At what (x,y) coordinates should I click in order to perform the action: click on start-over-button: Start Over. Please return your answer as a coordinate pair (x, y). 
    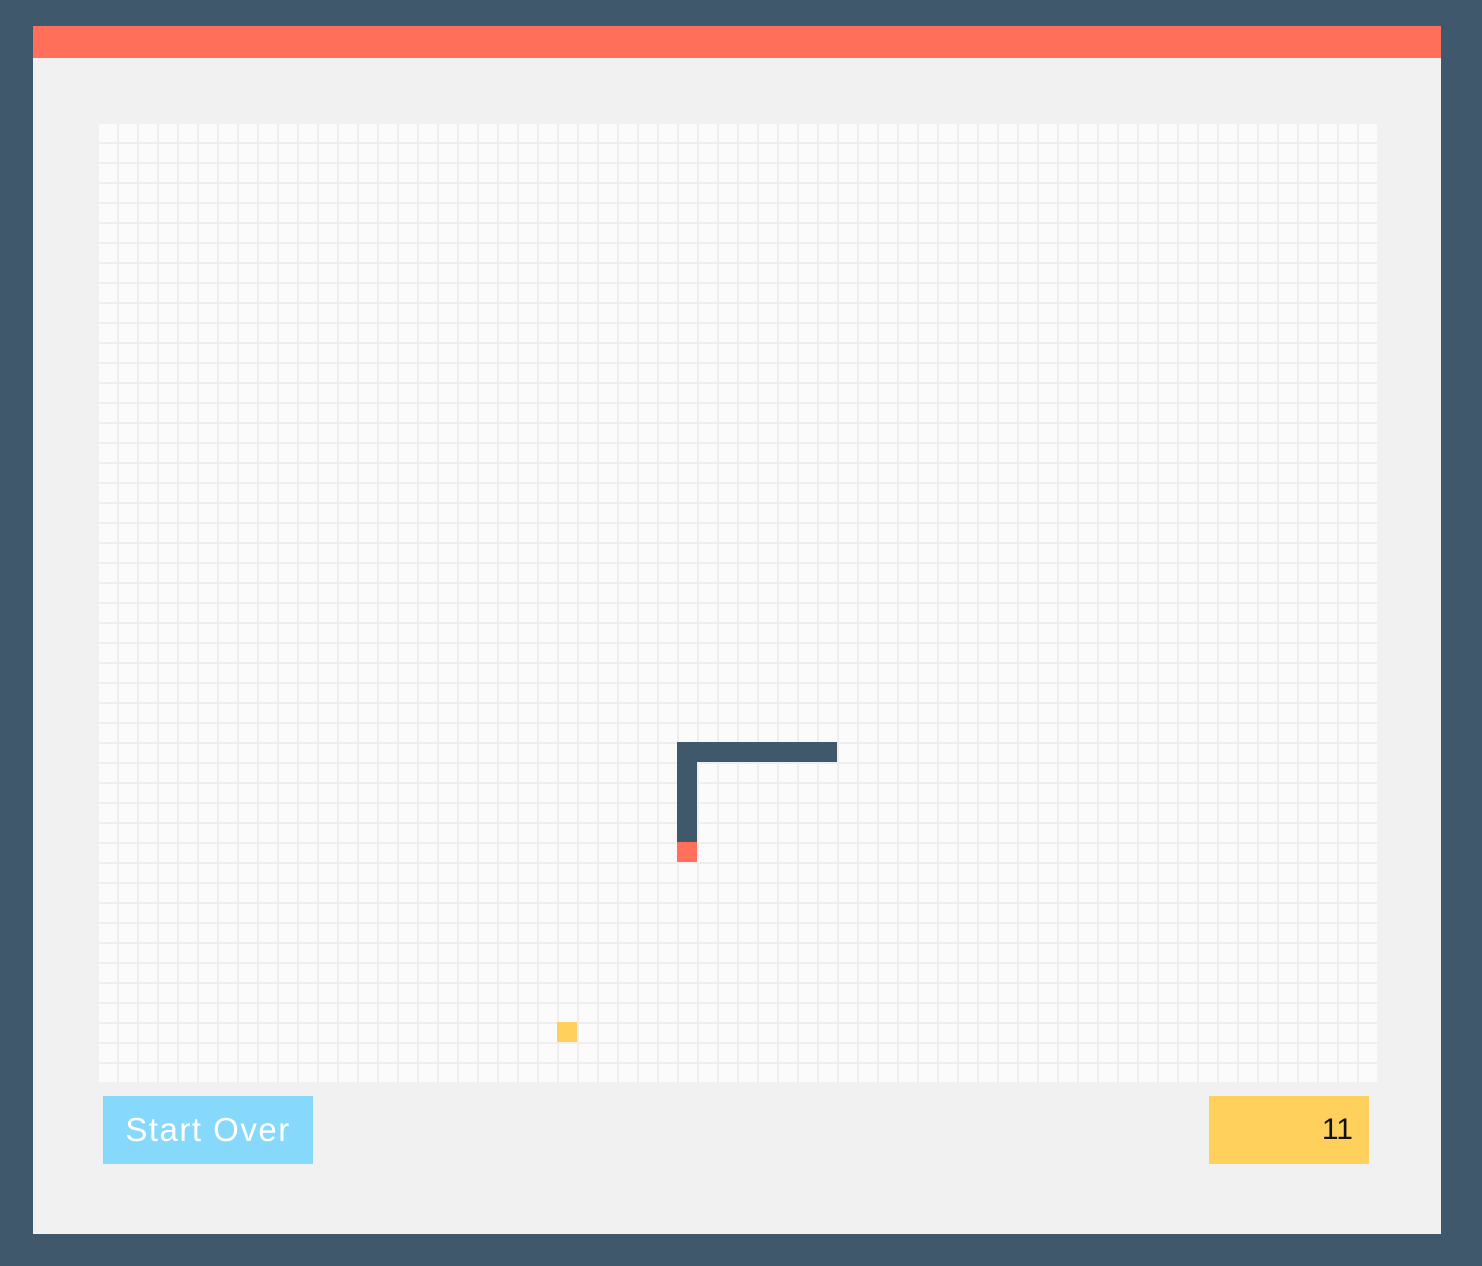
    Looking at the image, I should click on (208, 1130).